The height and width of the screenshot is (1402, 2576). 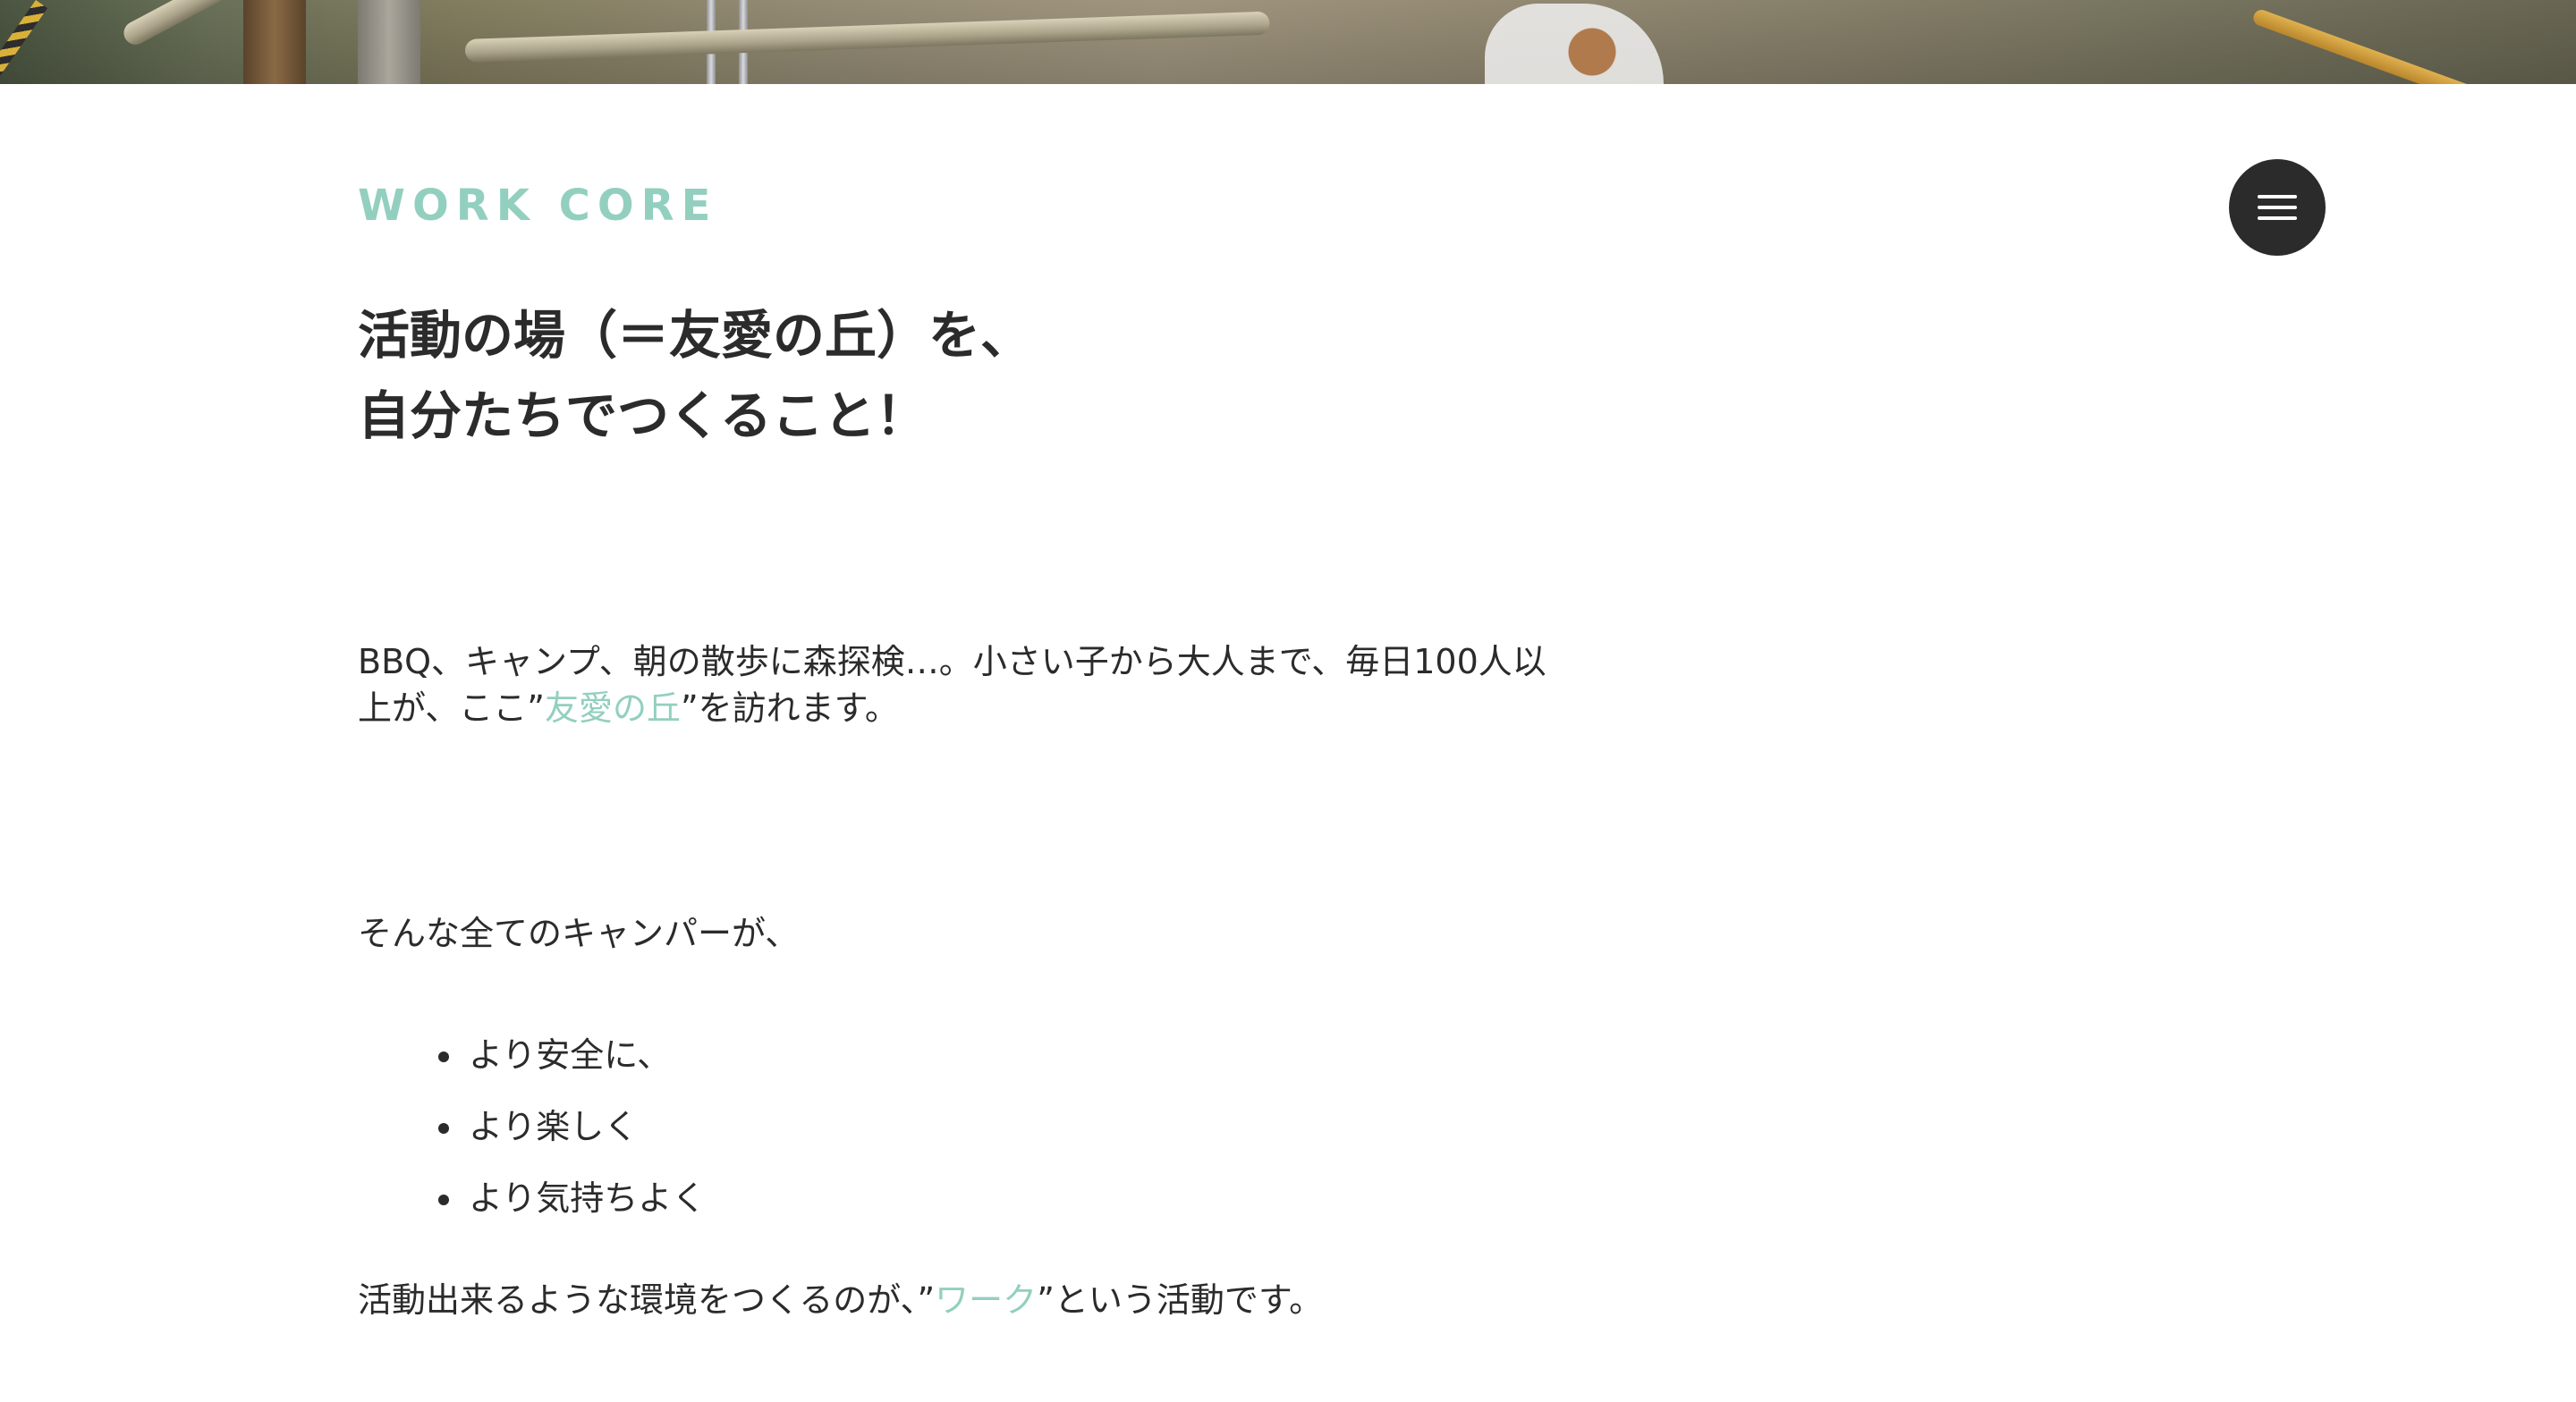 What do you see at coordinates (613, 708) in the screenshot?
I see `yuai-no-oka-link: 友愛の丘` at bounding box center [613, 708].